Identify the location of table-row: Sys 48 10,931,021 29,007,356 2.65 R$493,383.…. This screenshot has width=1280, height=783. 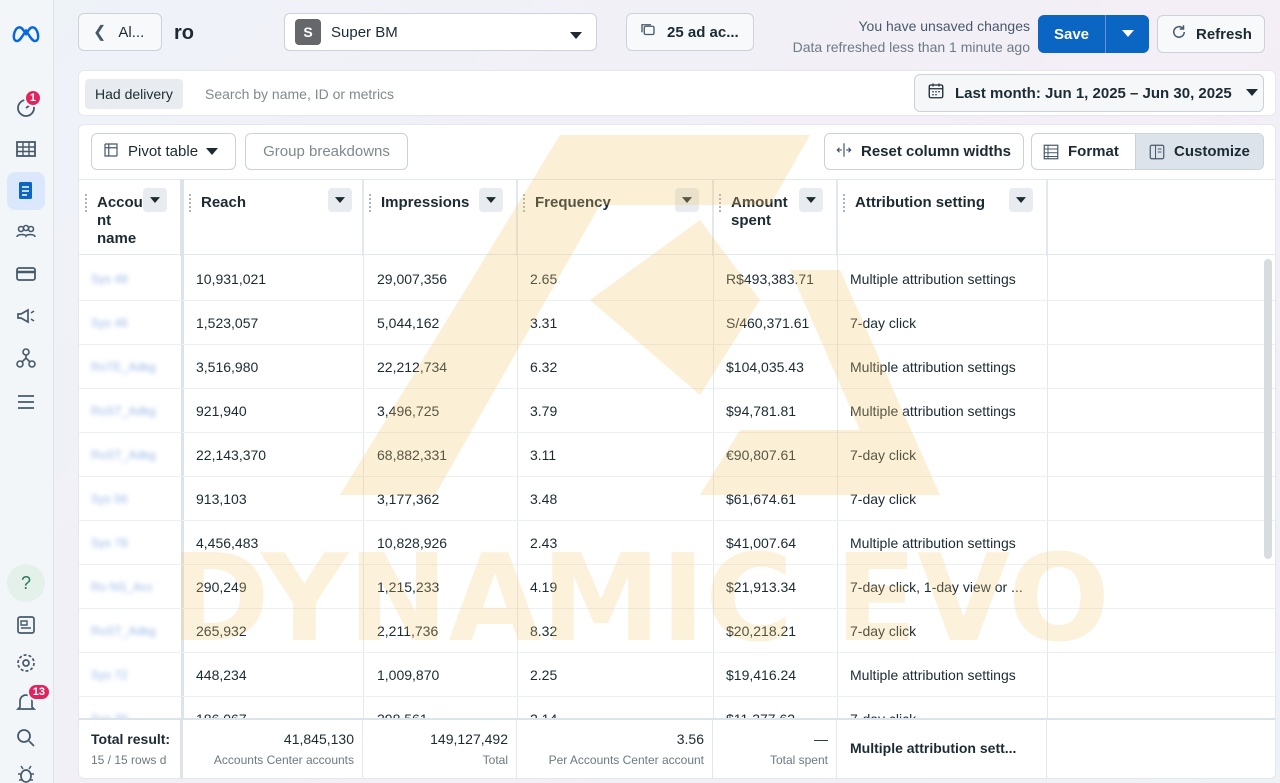
(677, 279).